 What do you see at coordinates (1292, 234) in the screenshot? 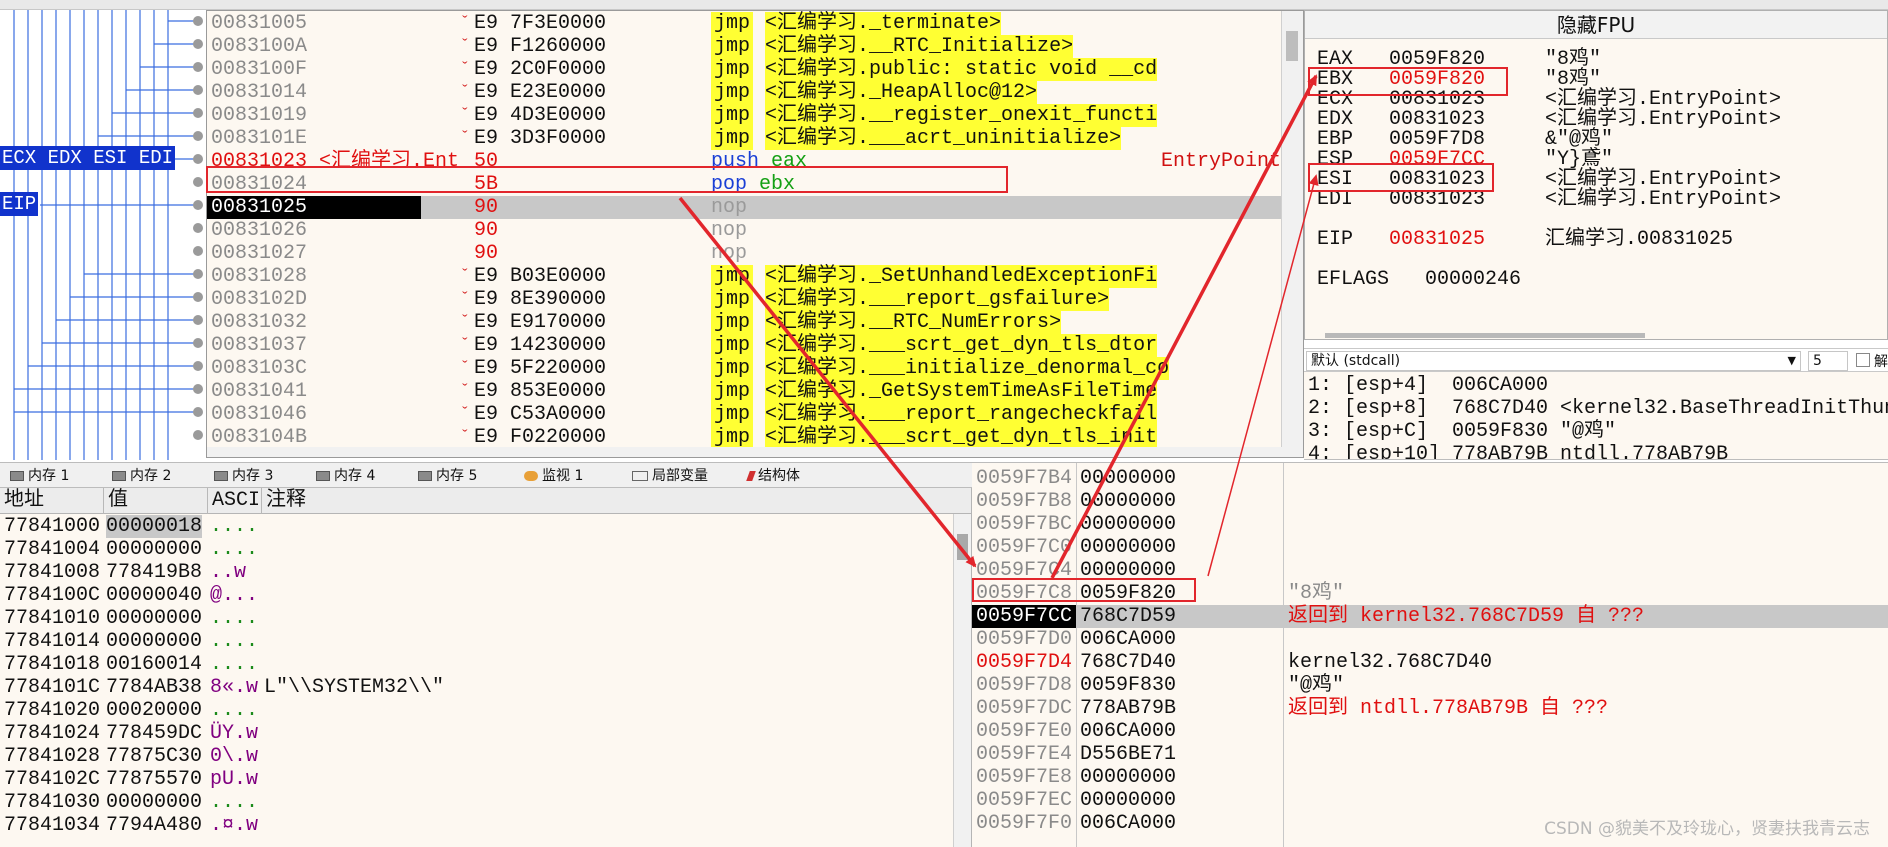
I see `disasm-scrollbar` at bounding box center [1292, 234].